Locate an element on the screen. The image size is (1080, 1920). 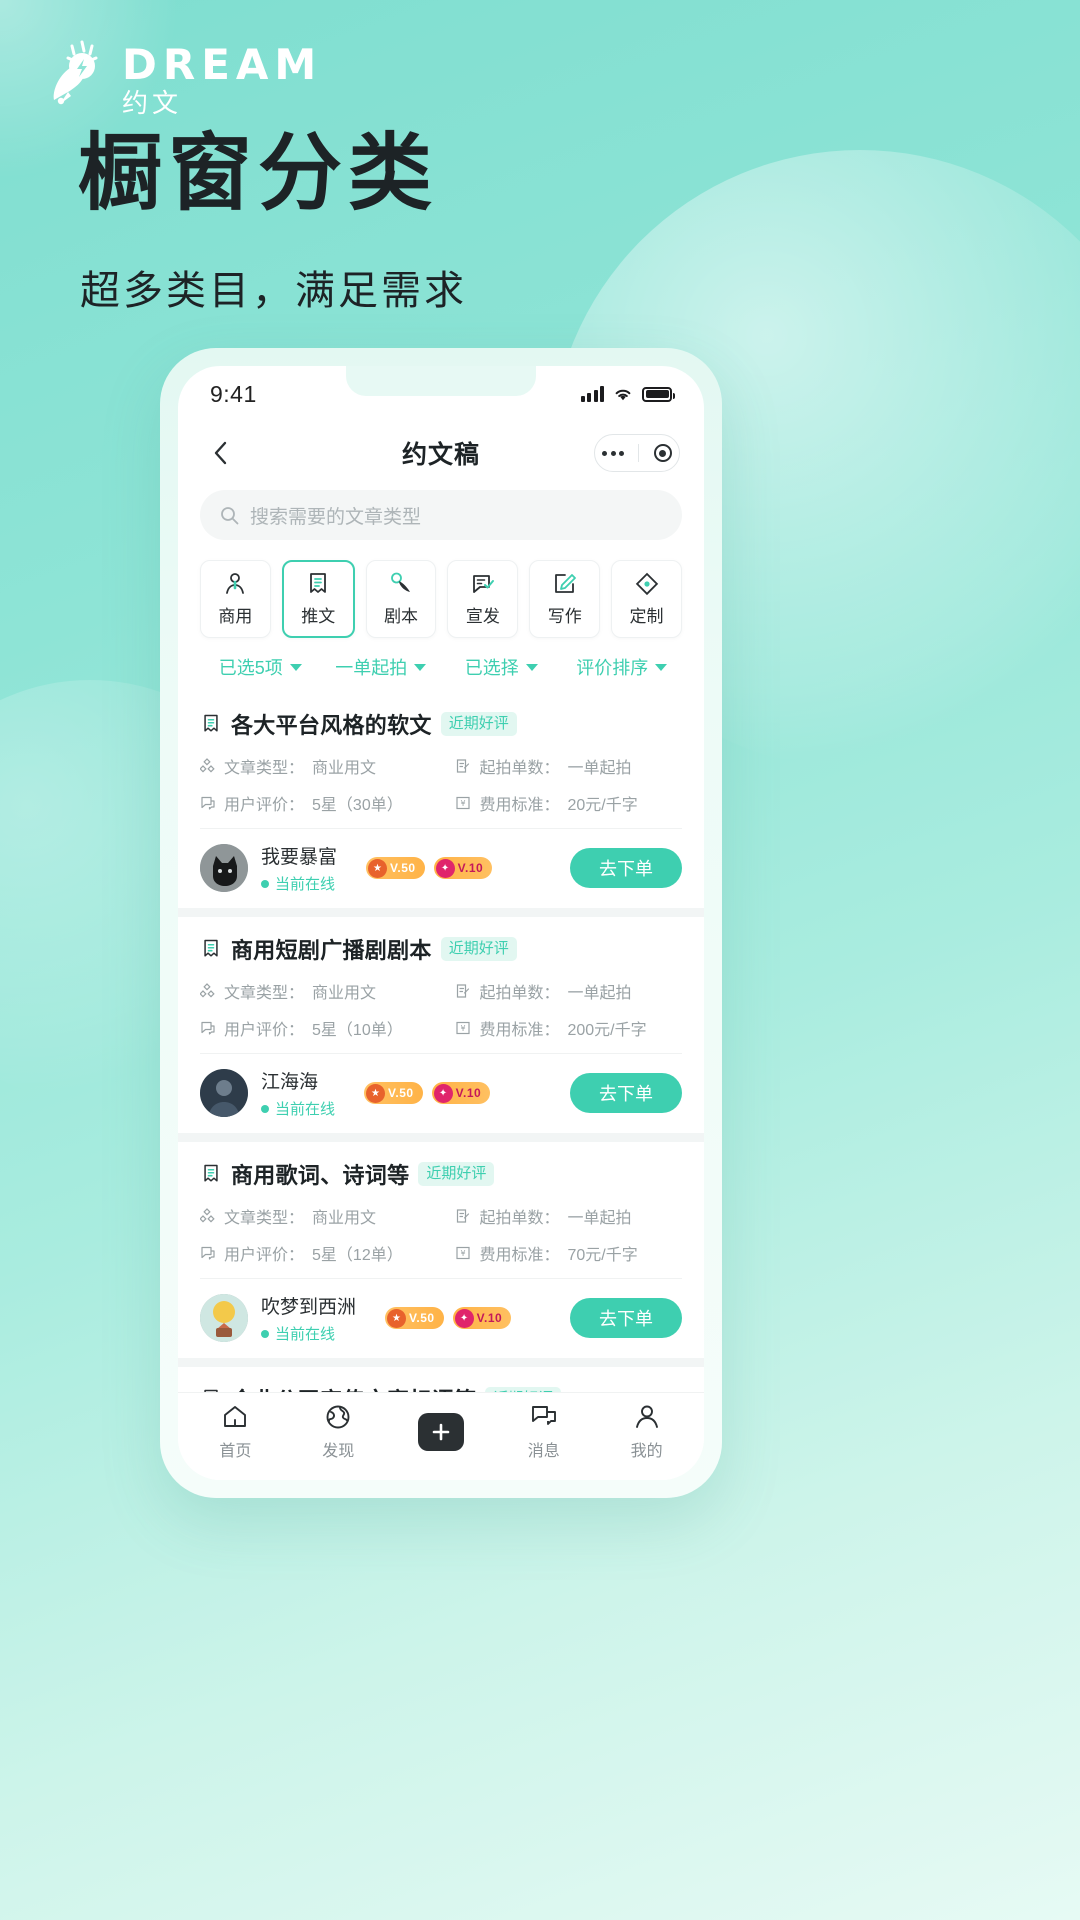
meta-type: 文章类型： 商业用文 is located at coordinates (327, 1216).